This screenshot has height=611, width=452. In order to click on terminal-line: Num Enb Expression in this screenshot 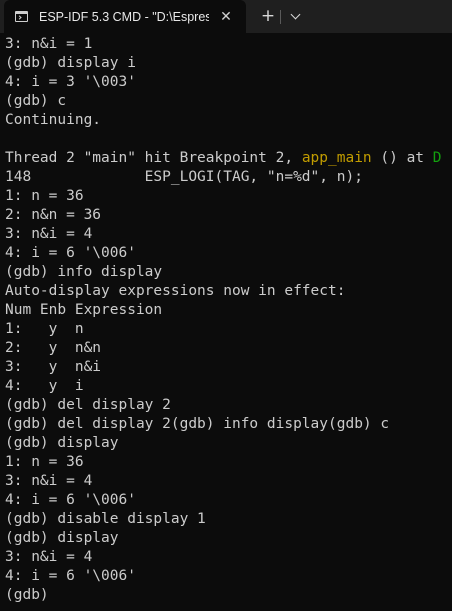, I will do `click(84, 310)`.